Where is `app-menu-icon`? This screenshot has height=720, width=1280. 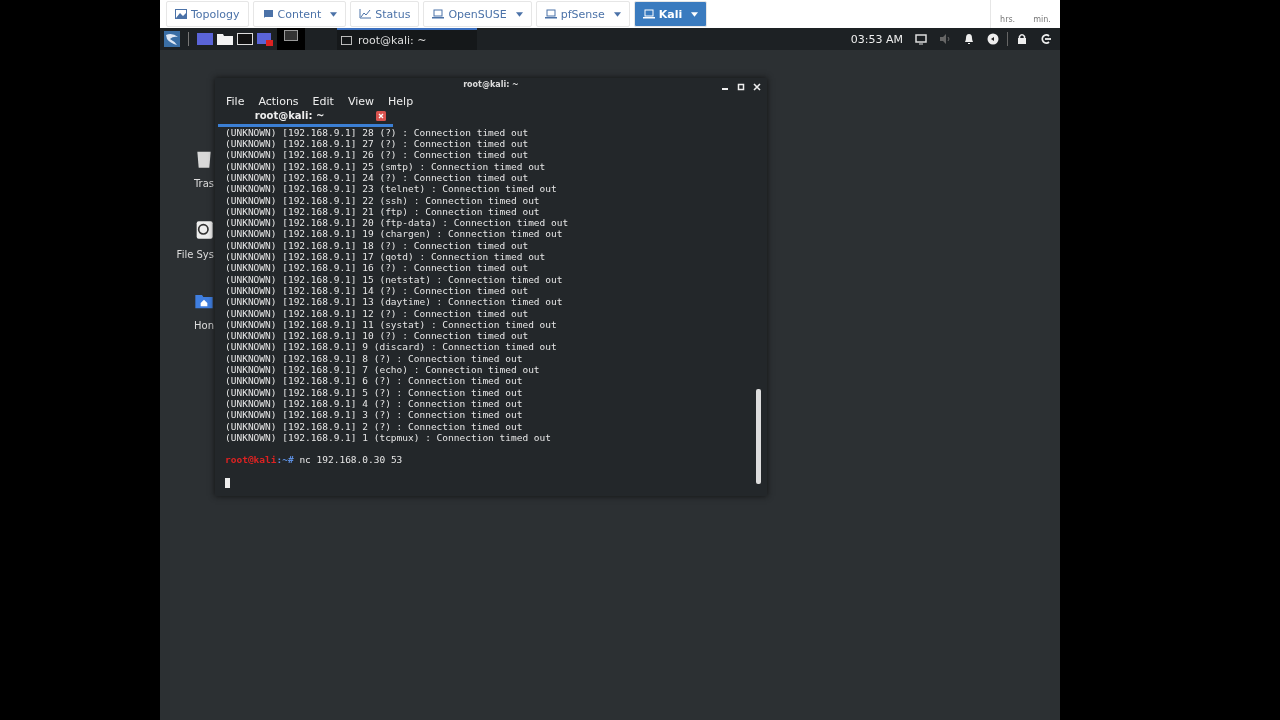 app-menu-icon is located at coordinates (172, 39).